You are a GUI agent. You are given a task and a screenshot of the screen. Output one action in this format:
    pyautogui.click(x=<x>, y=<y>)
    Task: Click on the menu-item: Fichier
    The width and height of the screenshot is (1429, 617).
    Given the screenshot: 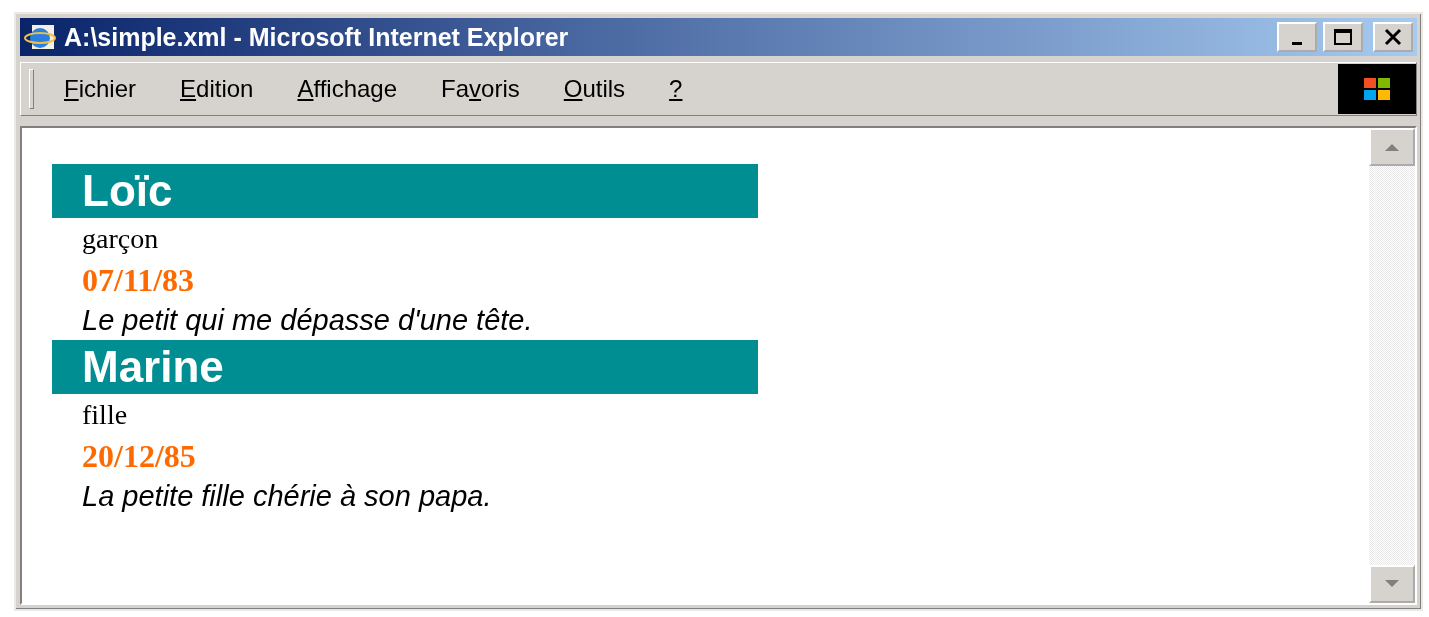 What is the action you would take?
    pyautogui.click(x=100, y=89)
    